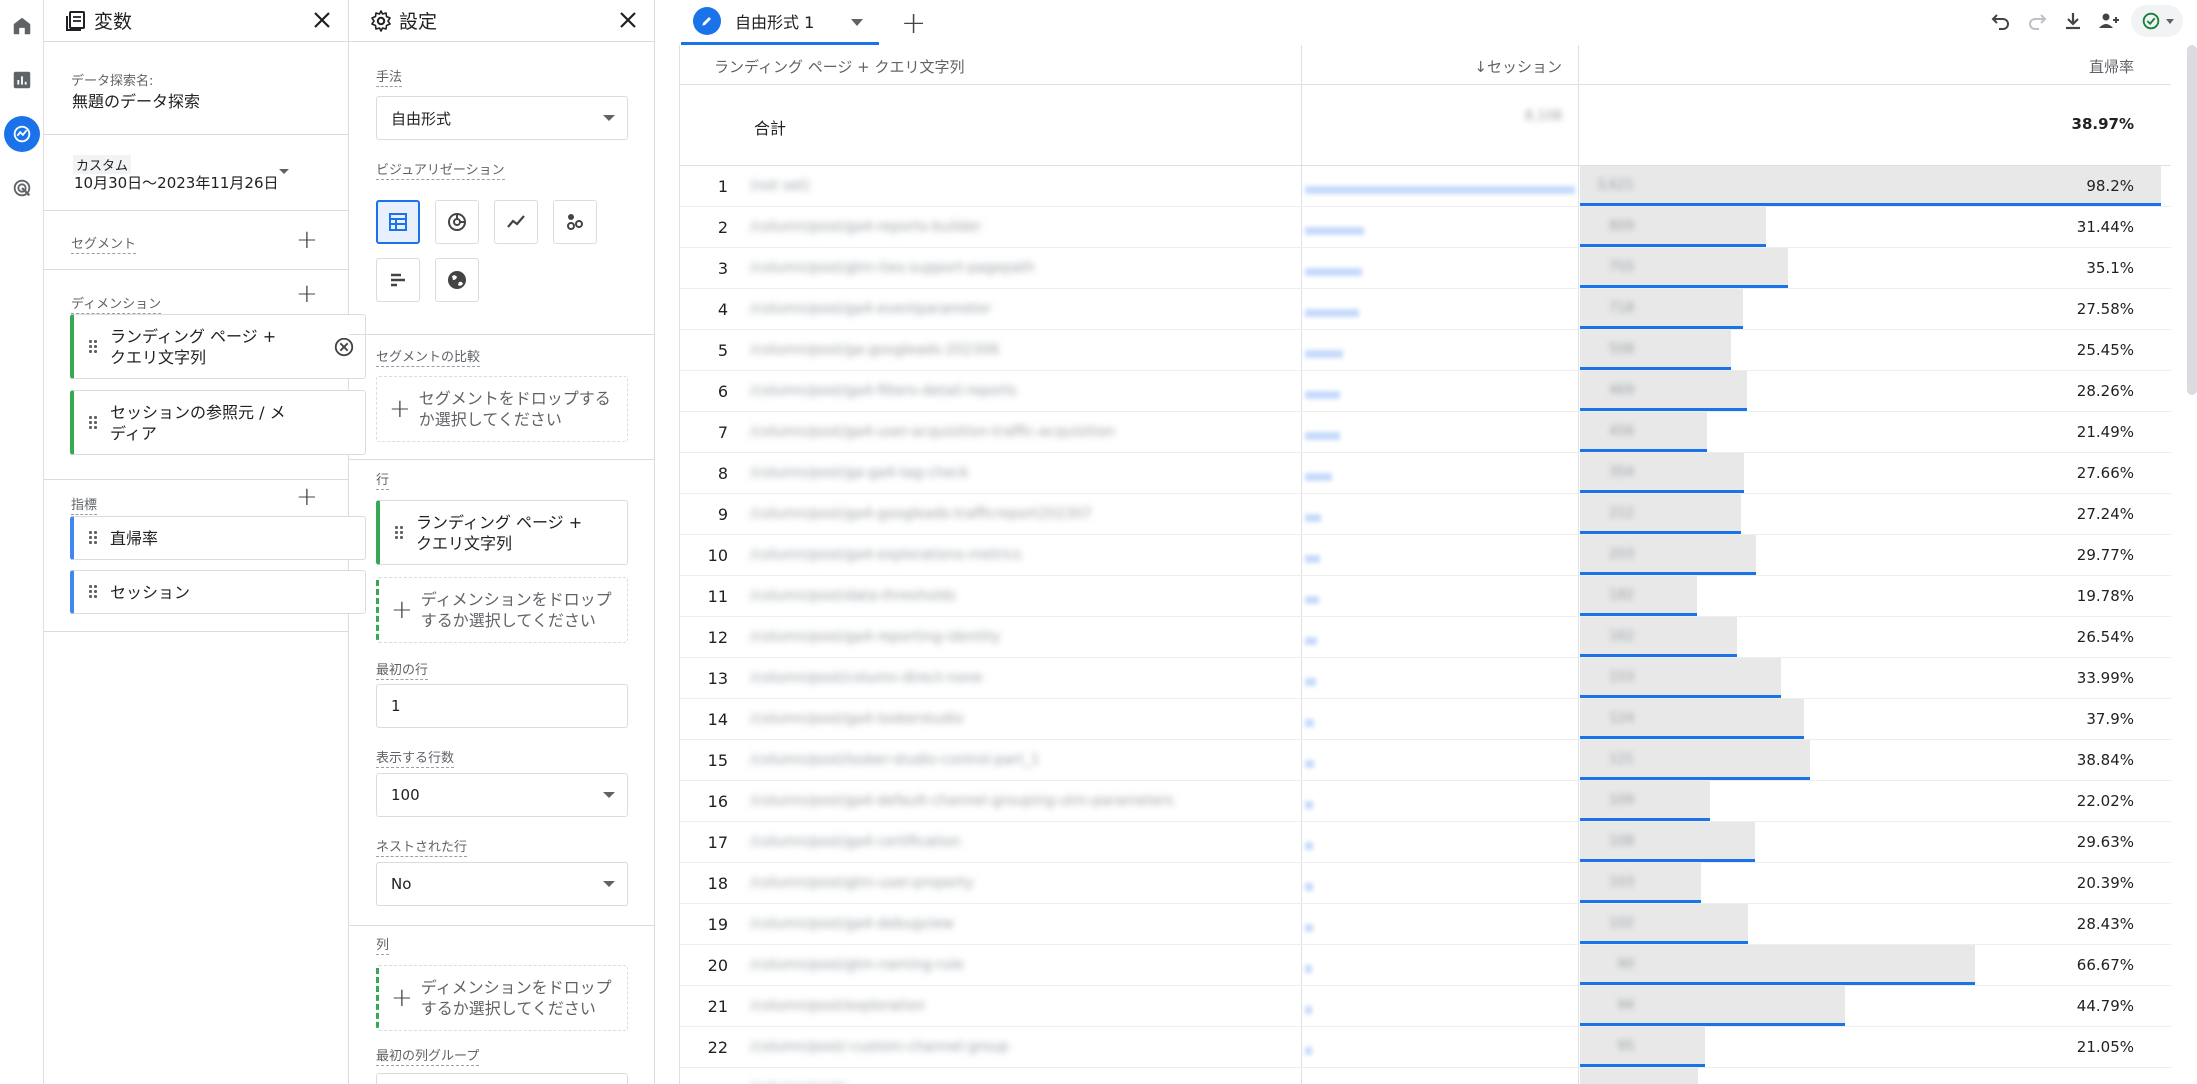  I want to click on tab-freeform-1: 自由形式 1, so click(780, 22).